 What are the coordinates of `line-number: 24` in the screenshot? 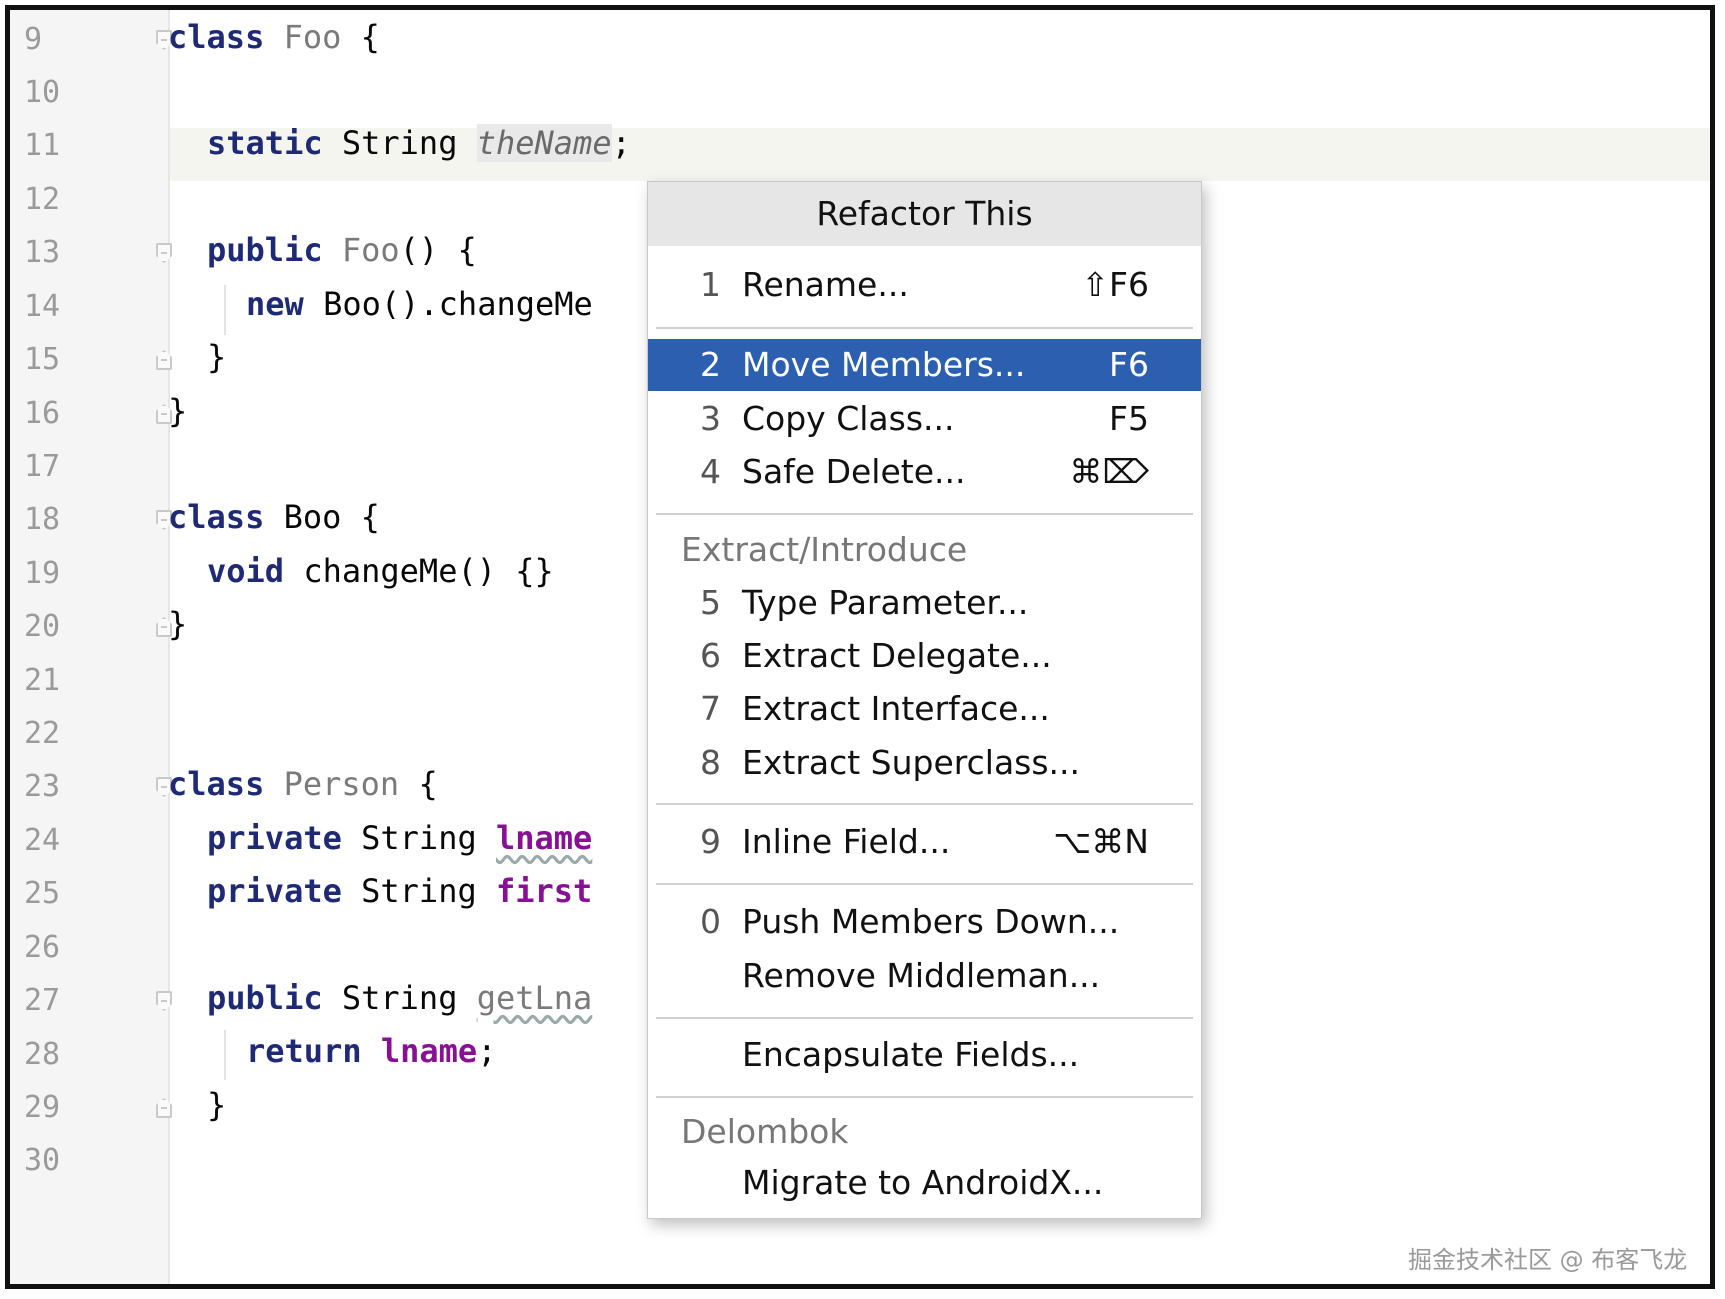 It's located at (42, 840).